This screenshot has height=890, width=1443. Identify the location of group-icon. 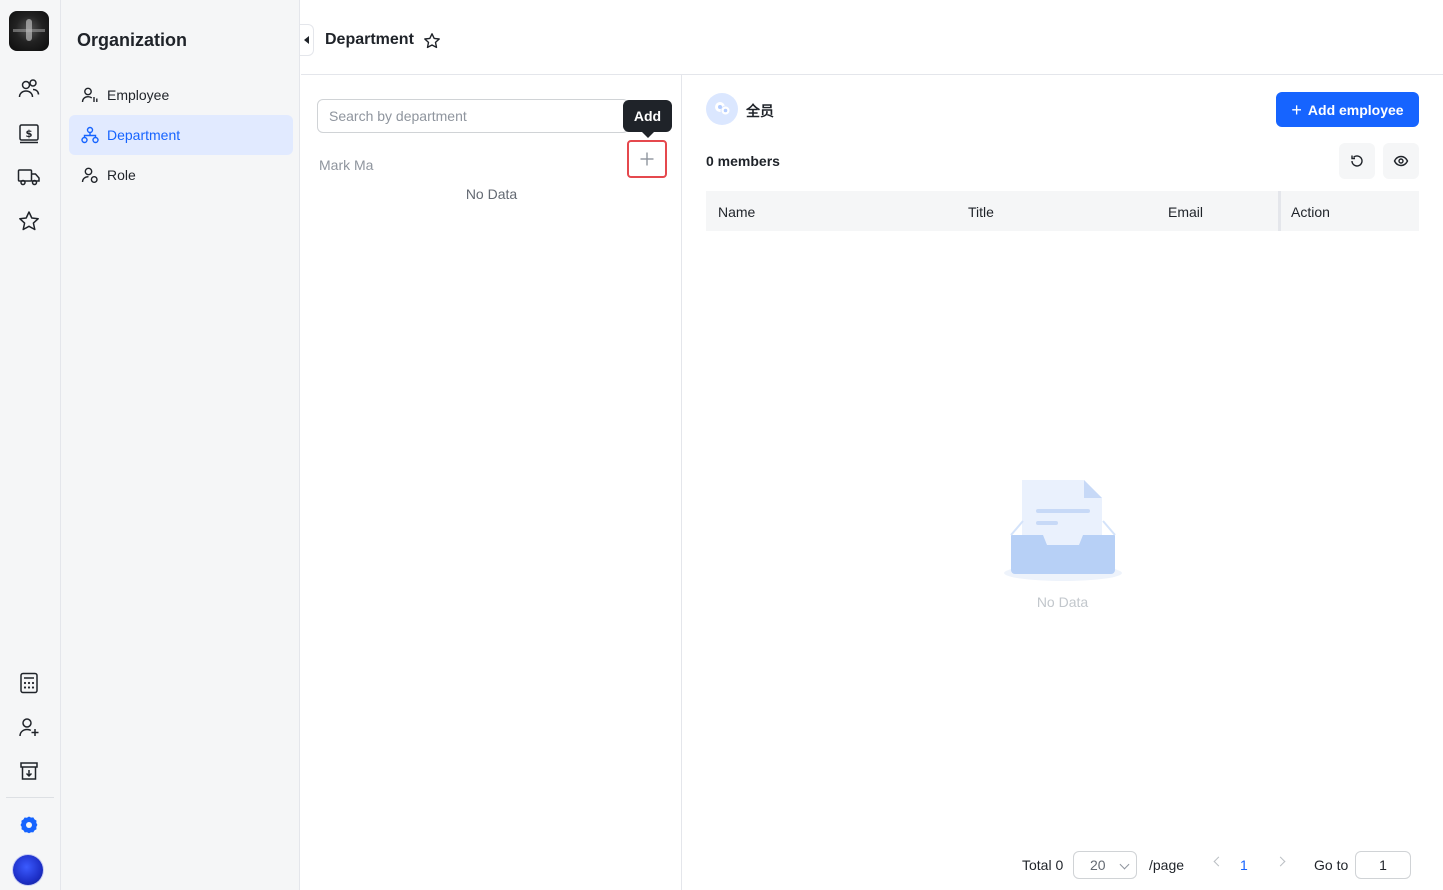
(723, 109).